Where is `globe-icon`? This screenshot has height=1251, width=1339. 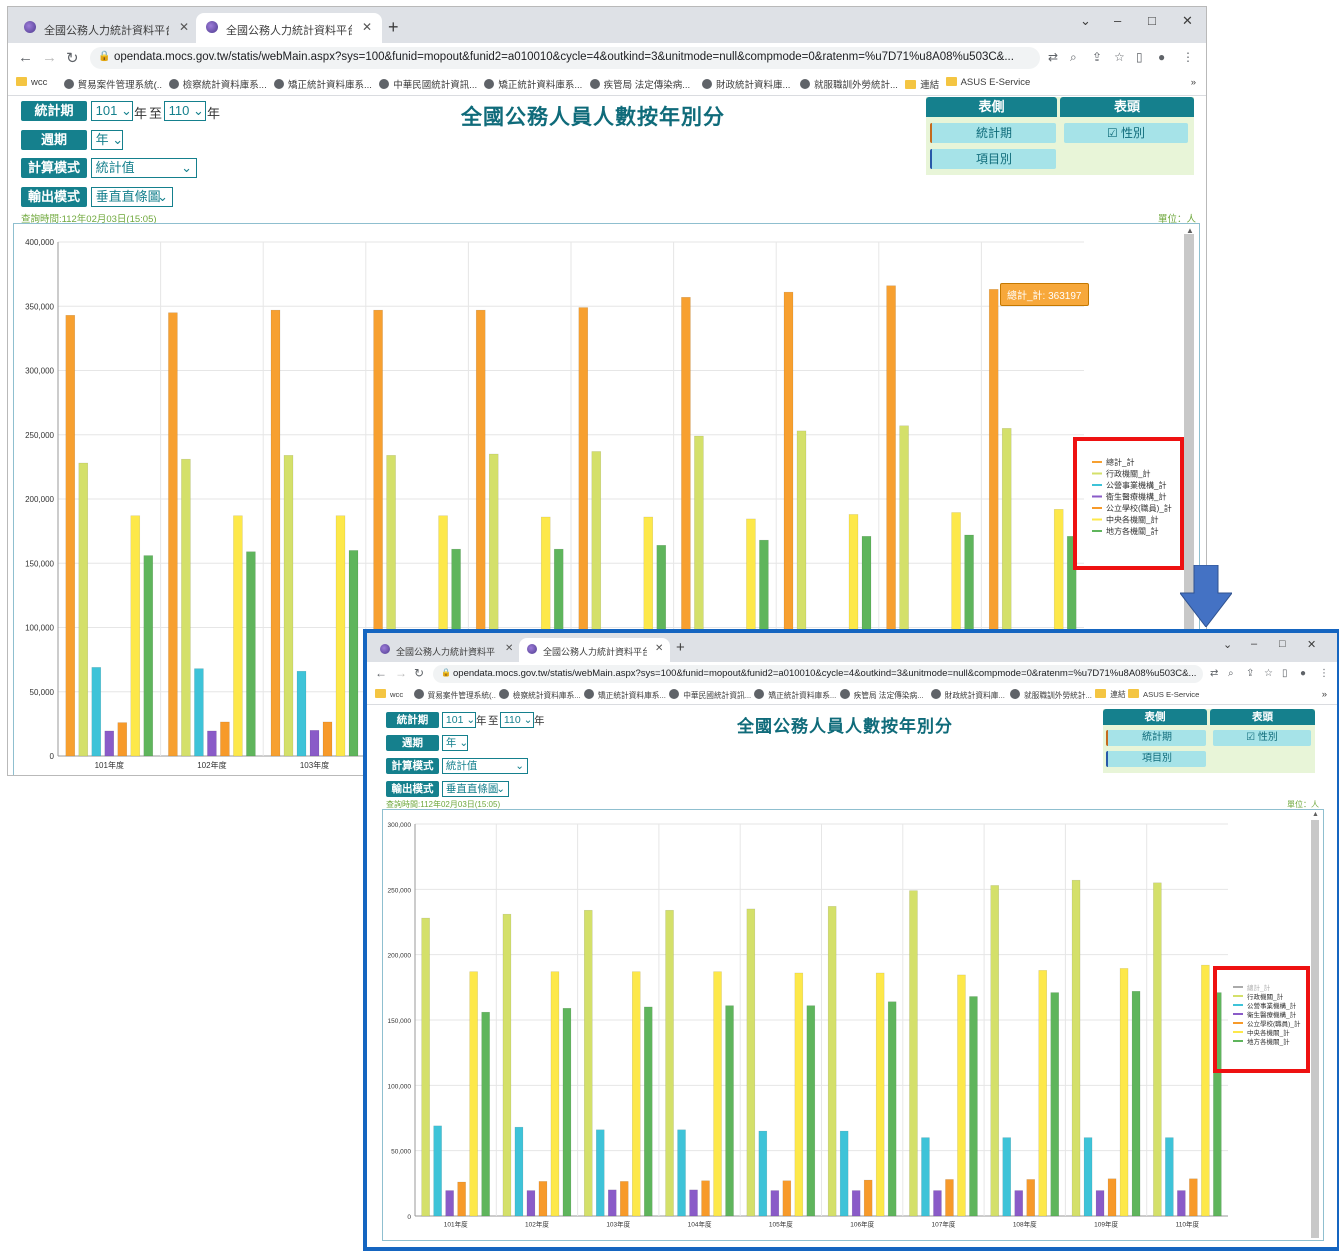
globe-icon is located at coordinates (594, 84).